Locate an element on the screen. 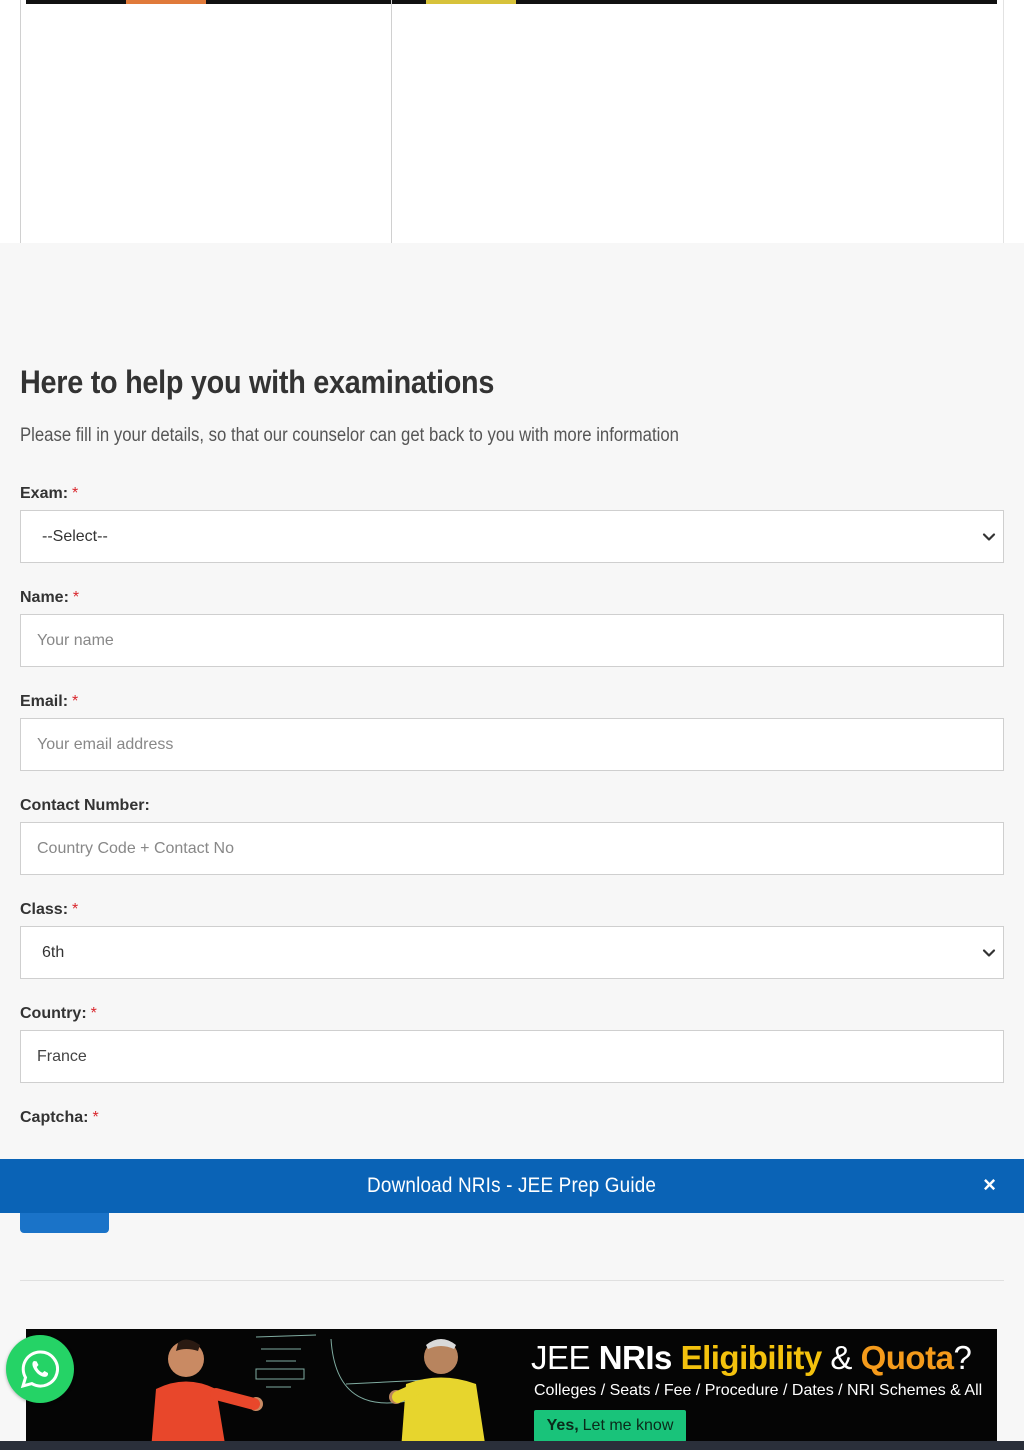 This screenshot has width=1024, height=1450. country-label-text: Country: is located at coordinates (53, 1013).